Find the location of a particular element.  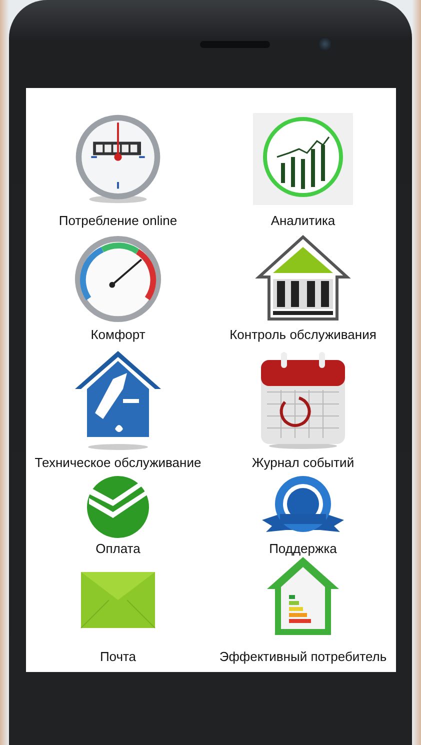

plumbing-icon is located at coordinates (118, 400).